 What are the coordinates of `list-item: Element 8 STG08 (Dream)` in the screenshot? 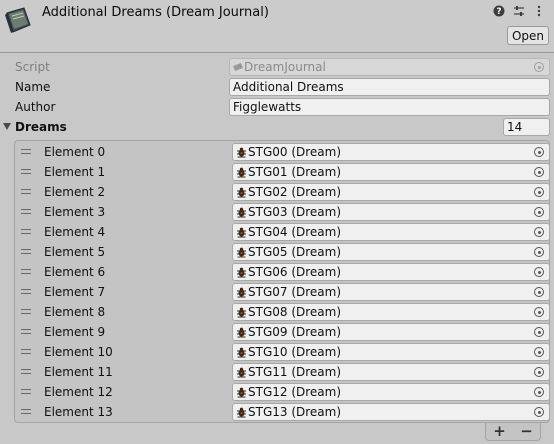 It's located at (282, 312).